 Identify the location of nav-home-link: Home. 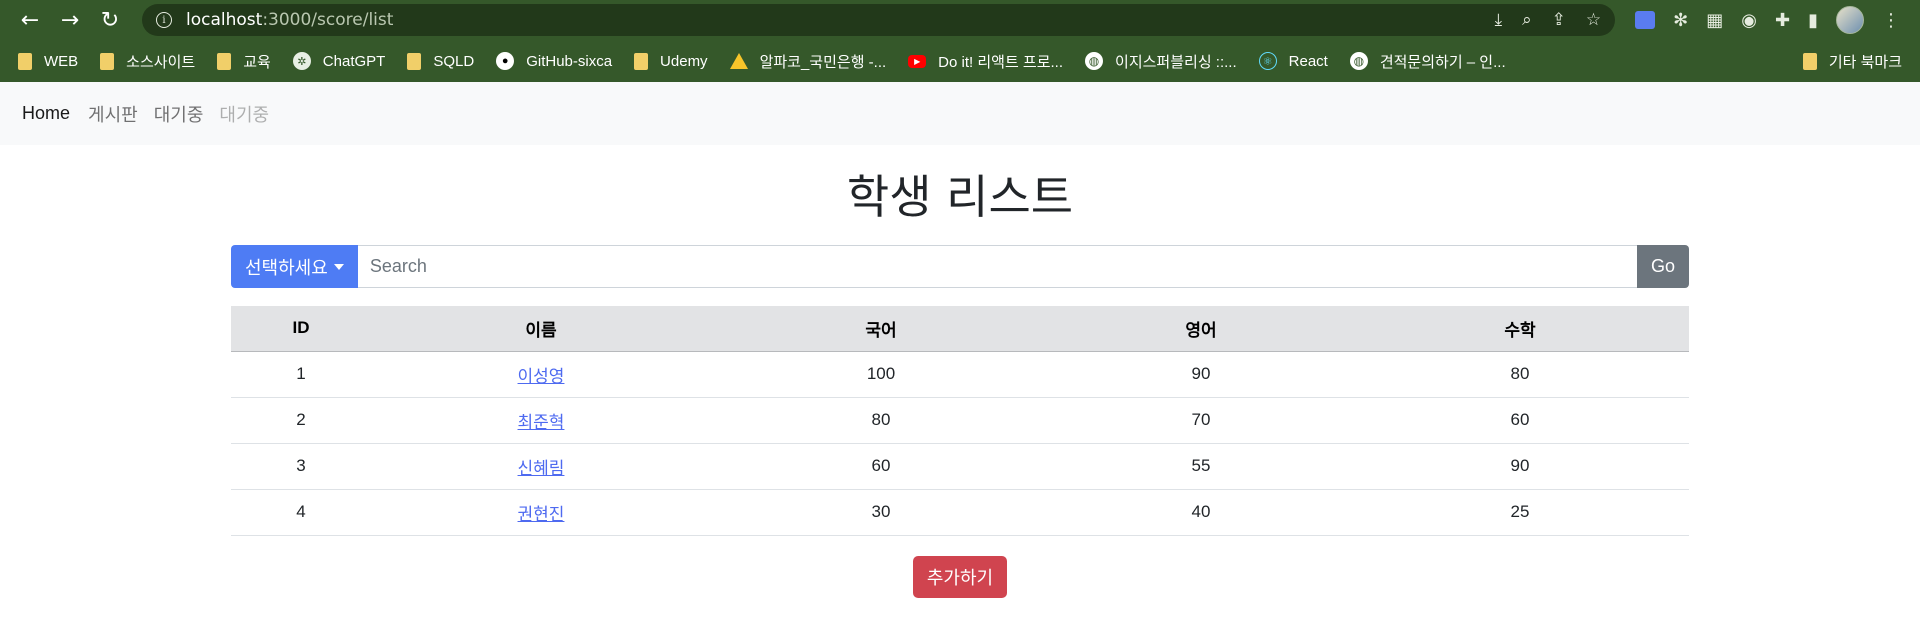
(46, 113).